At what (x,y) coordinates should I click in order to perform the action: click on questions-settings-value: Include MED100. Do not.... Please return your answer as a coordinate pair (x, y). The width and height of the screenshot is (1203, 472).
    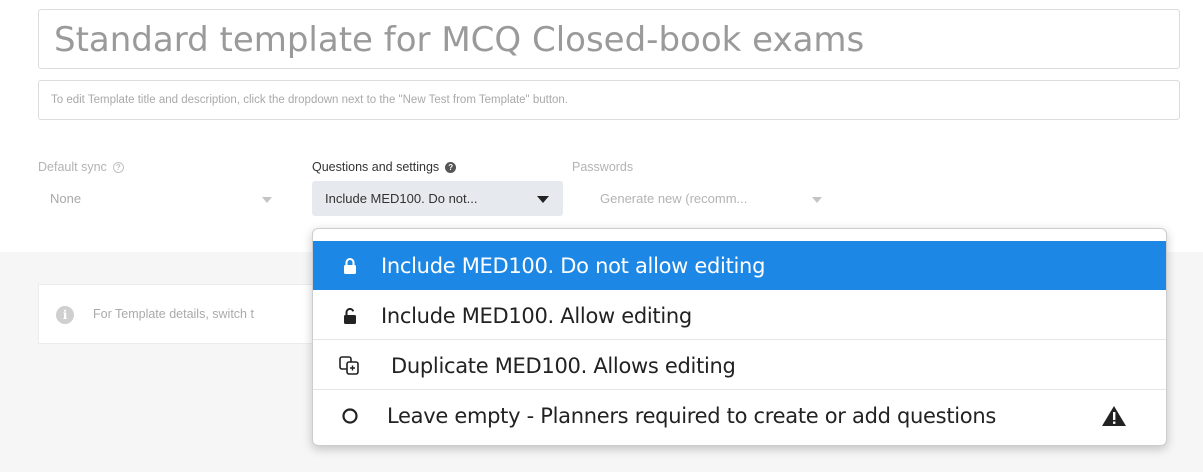
    Looking at the image, I should click on (401, 198).